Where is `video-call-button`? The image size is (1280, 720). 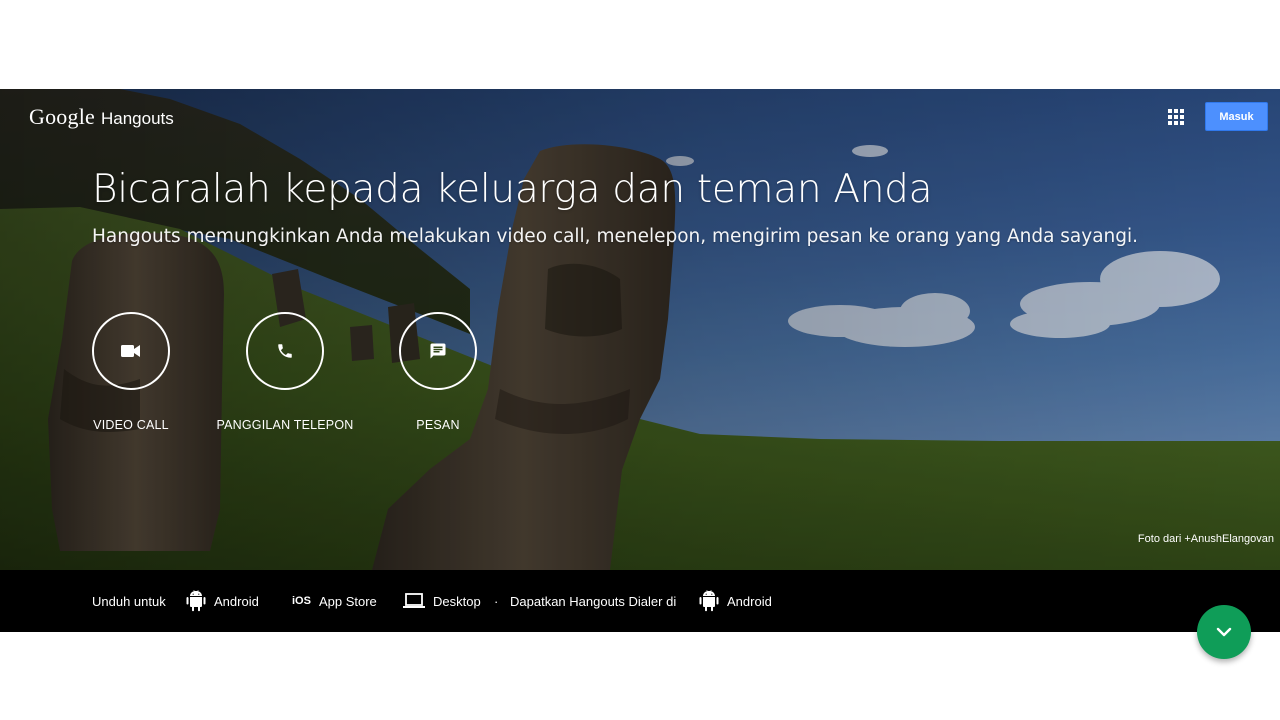 video-call-button is located at coordinates (131, 351).